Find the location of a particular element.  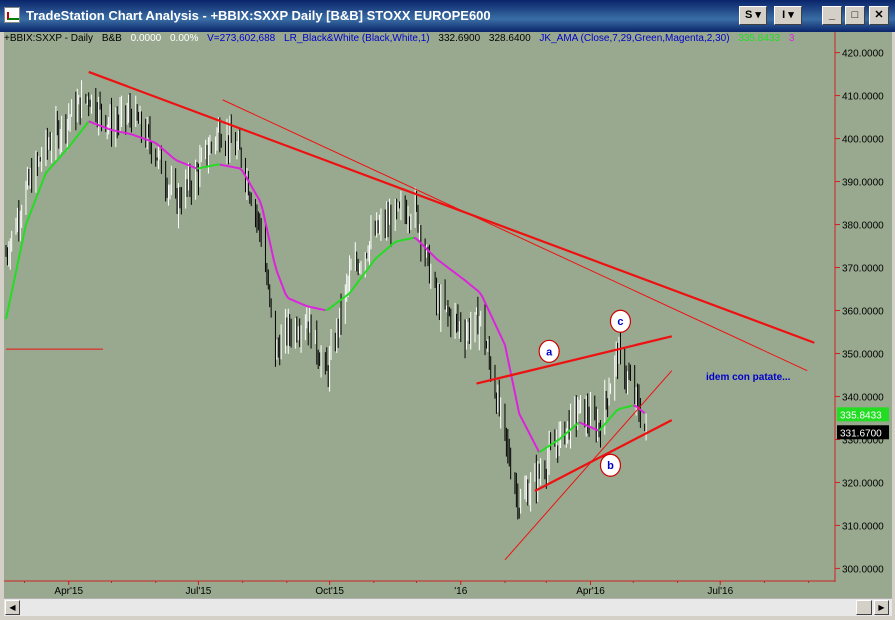

scroll-thumb is located at coordinates (864, 607).